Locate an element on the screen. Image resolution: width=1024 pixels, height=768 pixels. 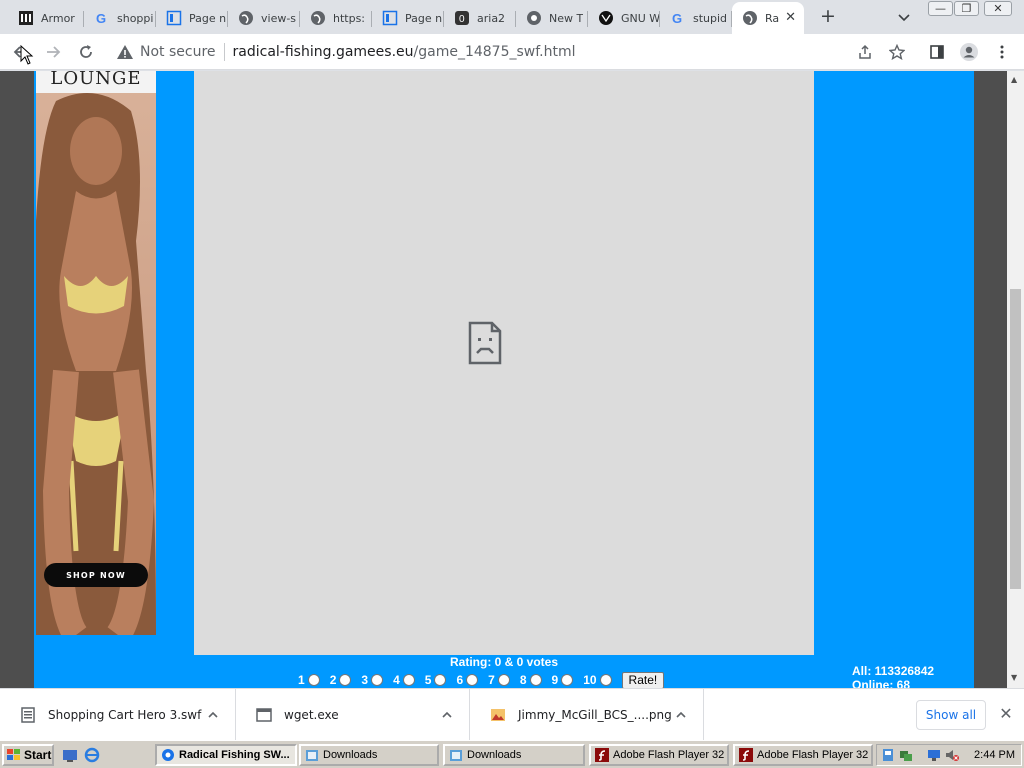
taskbar-item-downloads: Downloads is located at coordinates (369, 755).